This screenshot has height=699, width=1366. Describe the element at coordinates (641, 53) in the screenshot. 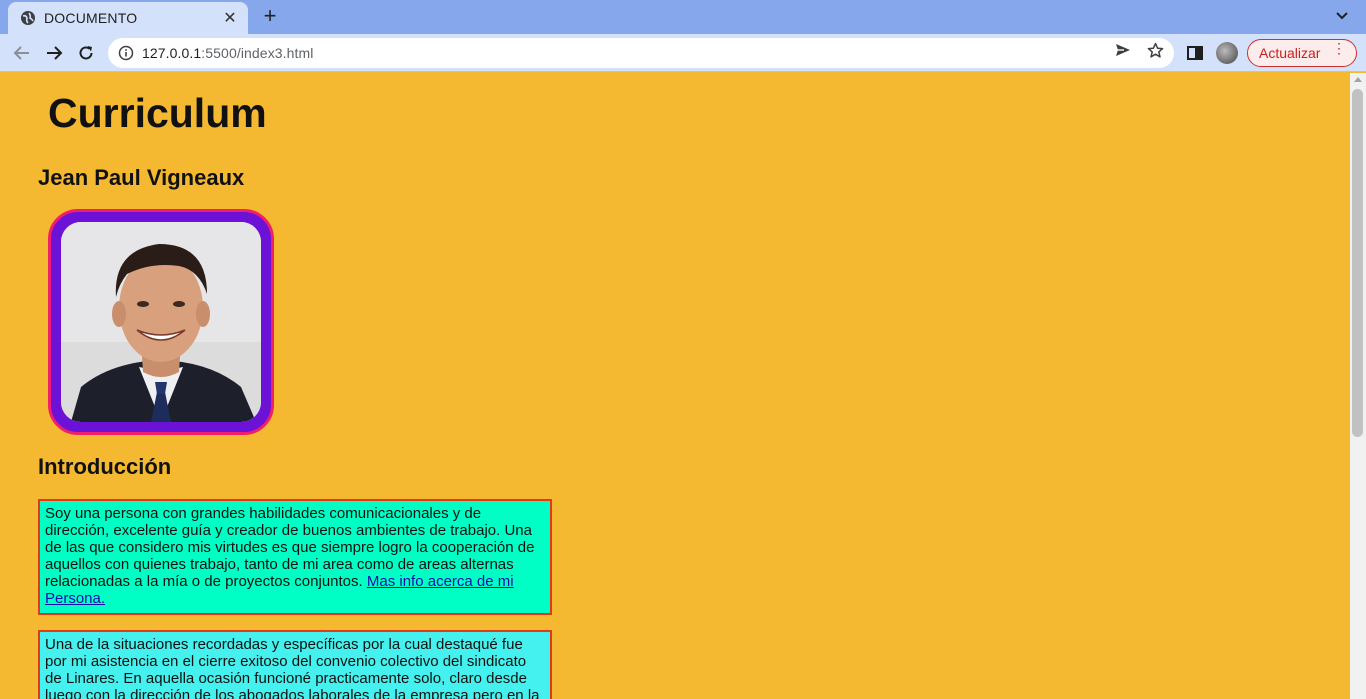

I see `address-bar: 127.0.0.1:5500/index3.html` at that location.